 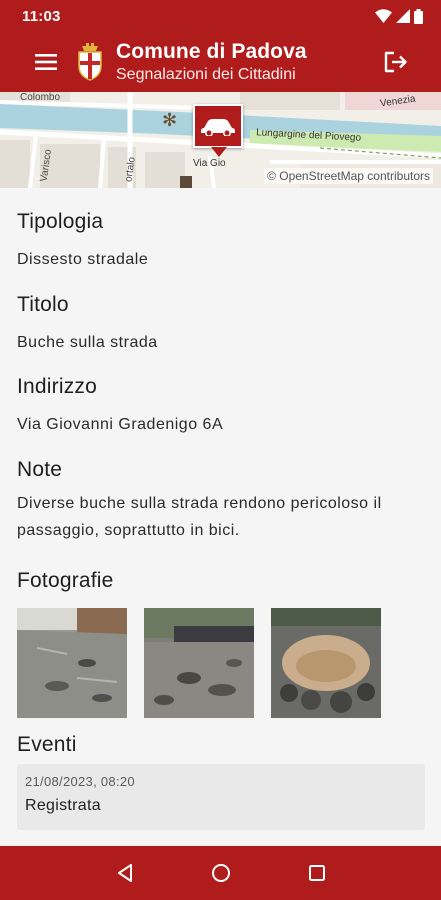 I want to click on nav-back-button, so click(x=125, y=873).